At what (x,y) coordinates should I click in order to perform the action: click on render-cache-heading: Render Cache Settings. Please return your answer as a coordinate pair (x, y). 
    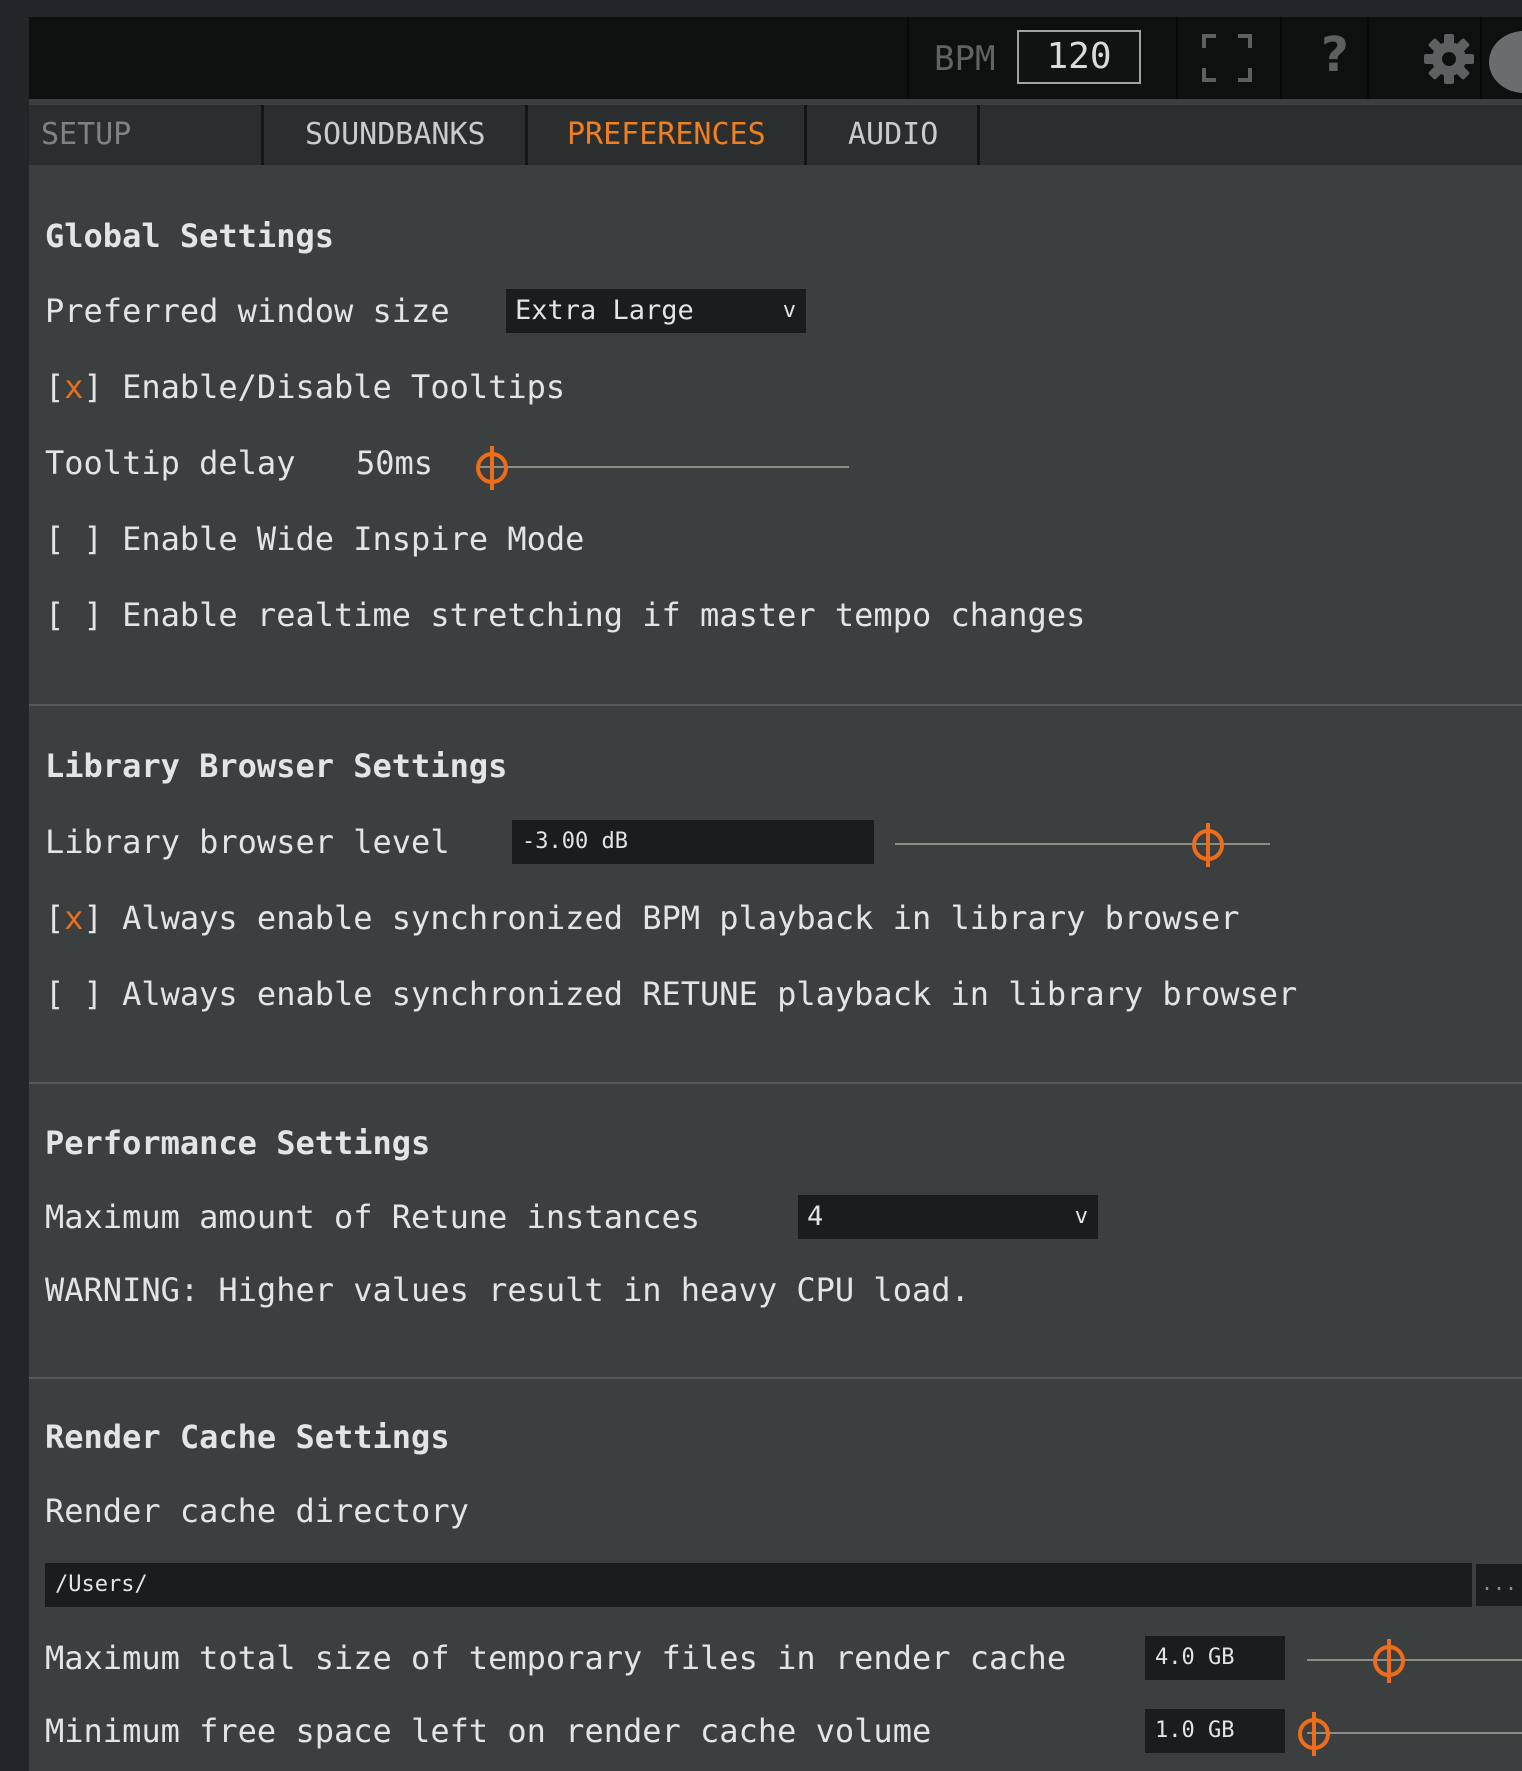
    Looking at the image, I should click on (247, 1437).